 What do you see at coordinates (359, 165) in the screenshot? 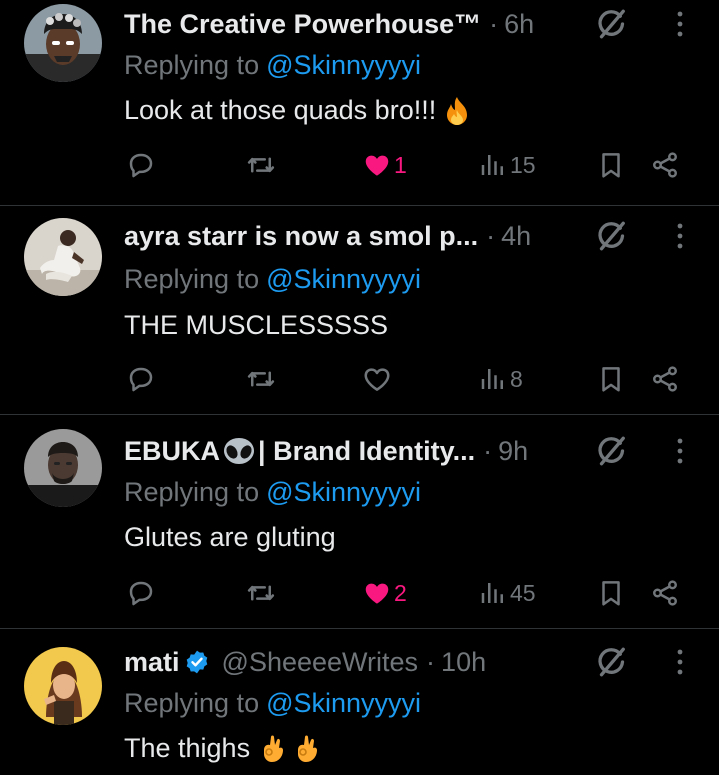
I see `action-bar: 1 15` at bounding box center [359, 165].